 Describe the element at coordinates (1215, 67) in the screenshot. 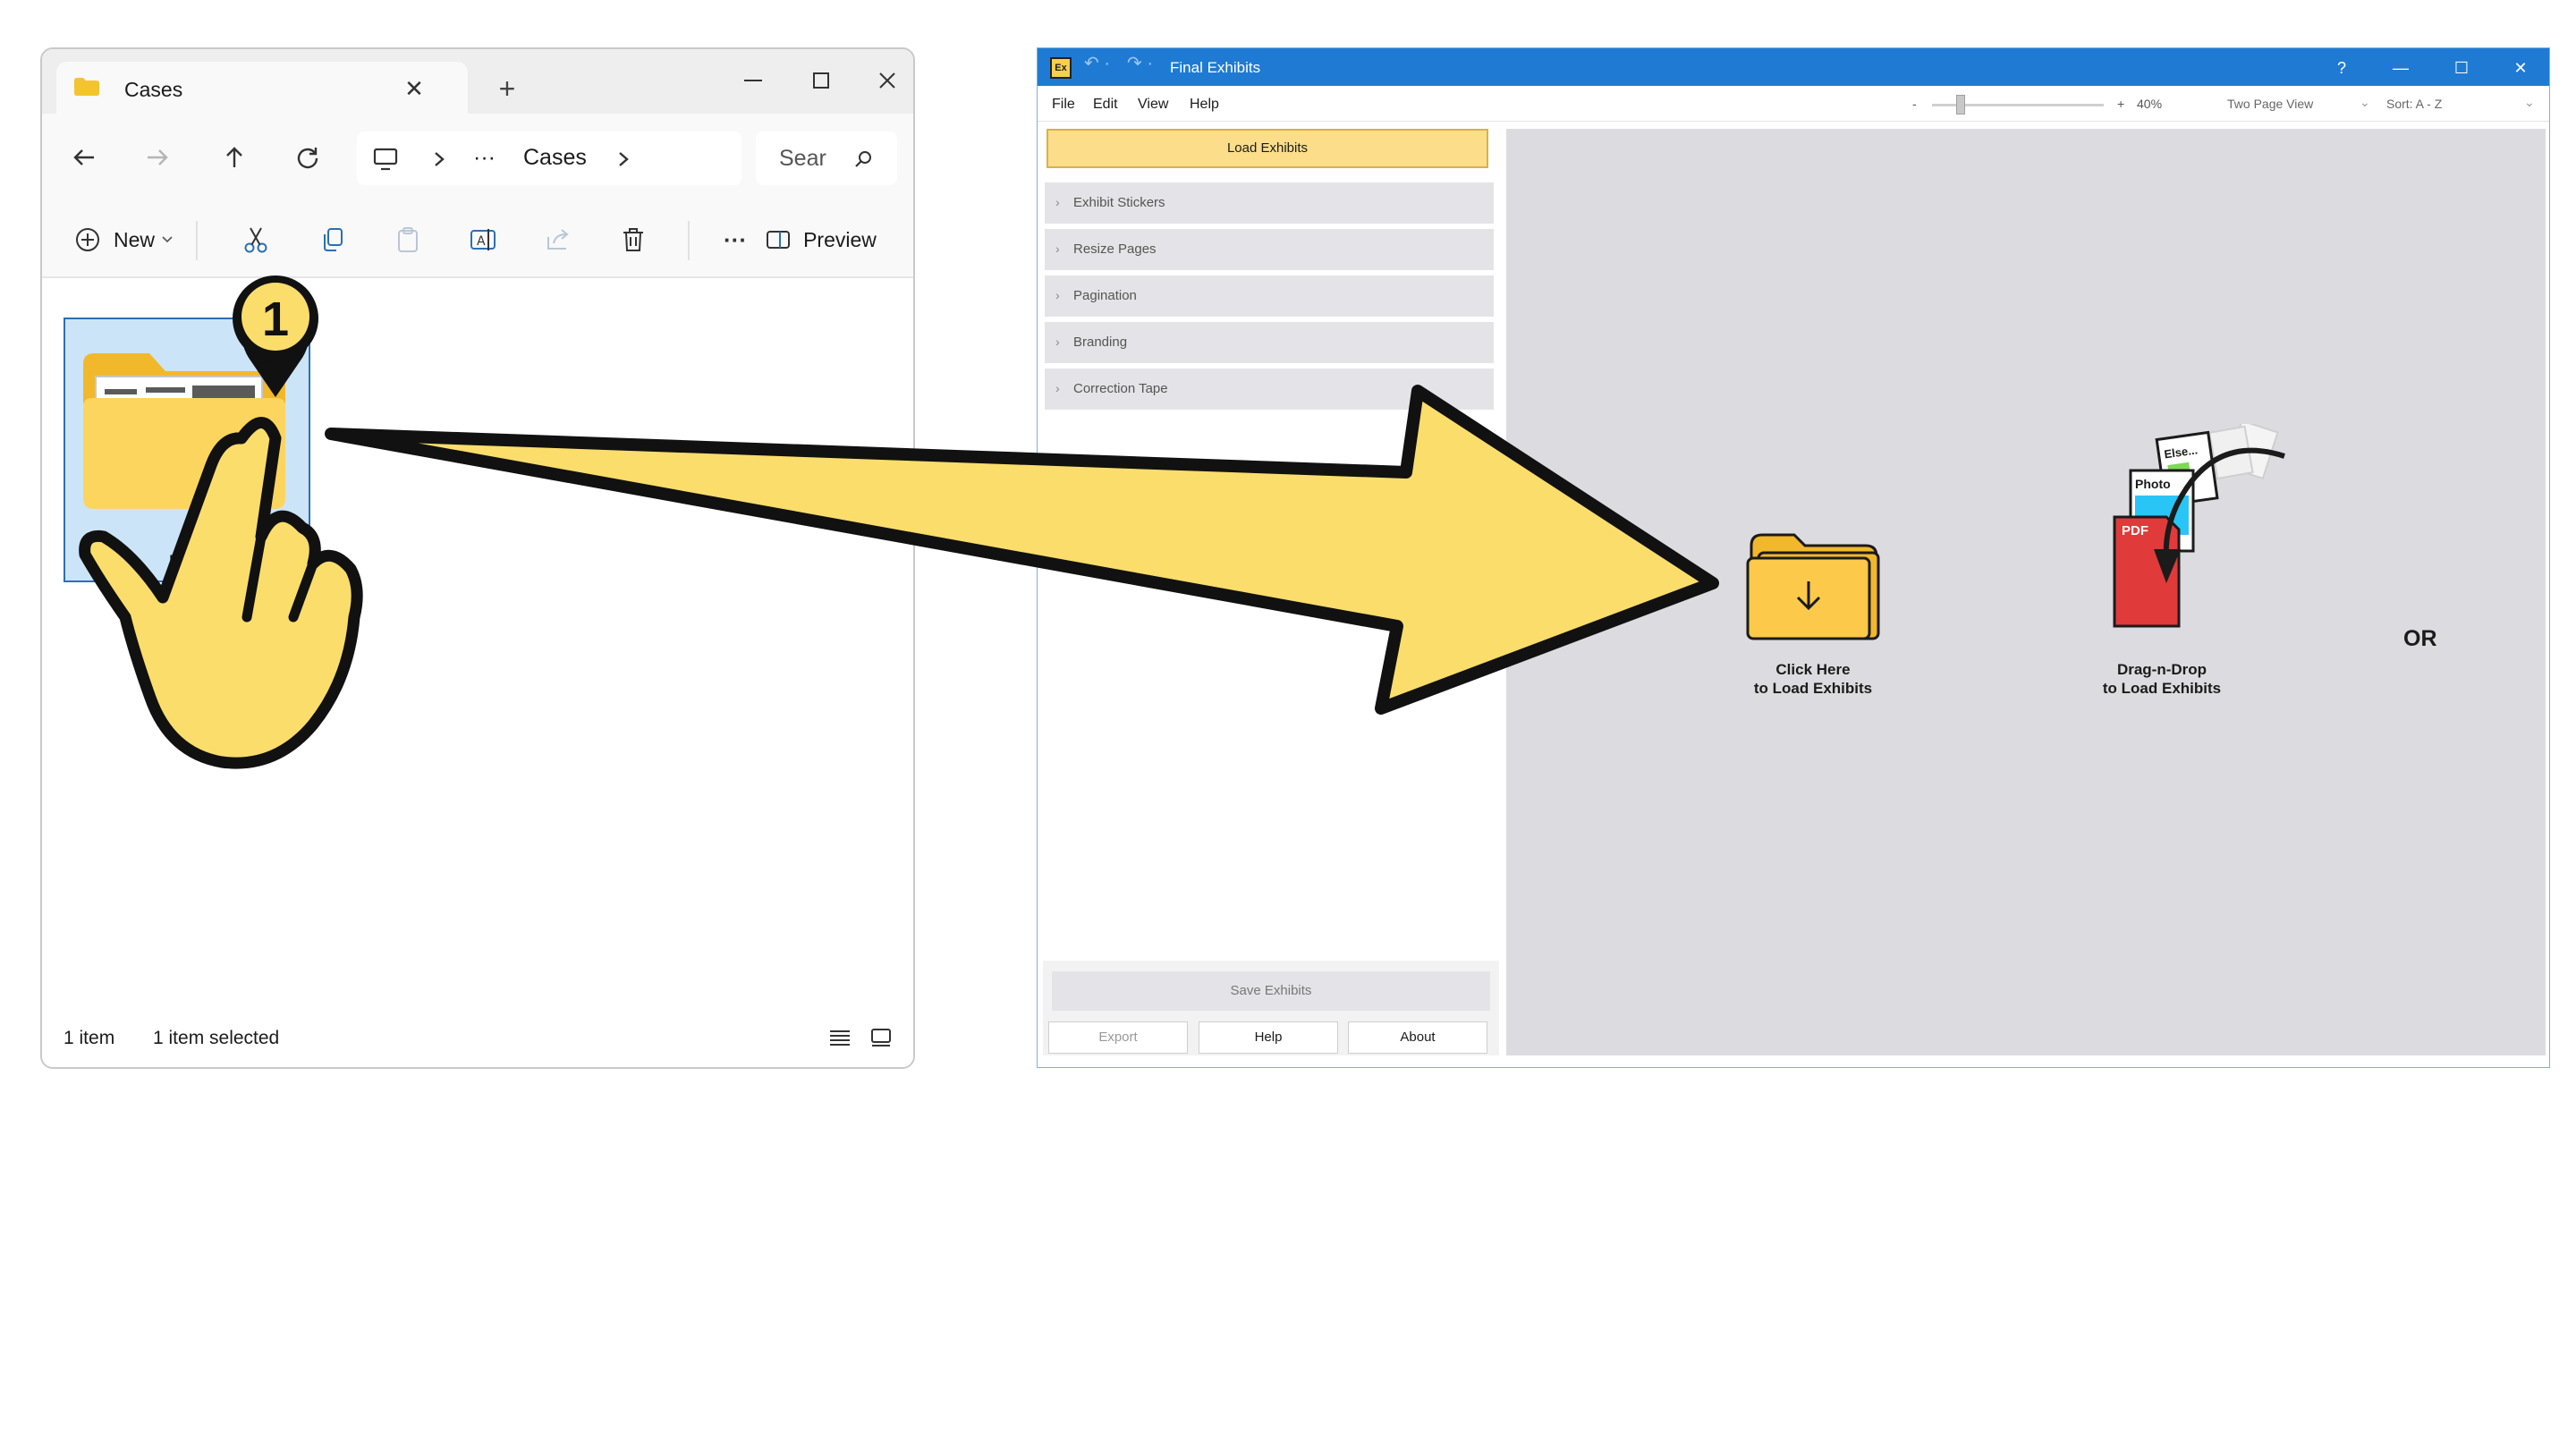

I see `app-title: Final Exhibits` at that location.